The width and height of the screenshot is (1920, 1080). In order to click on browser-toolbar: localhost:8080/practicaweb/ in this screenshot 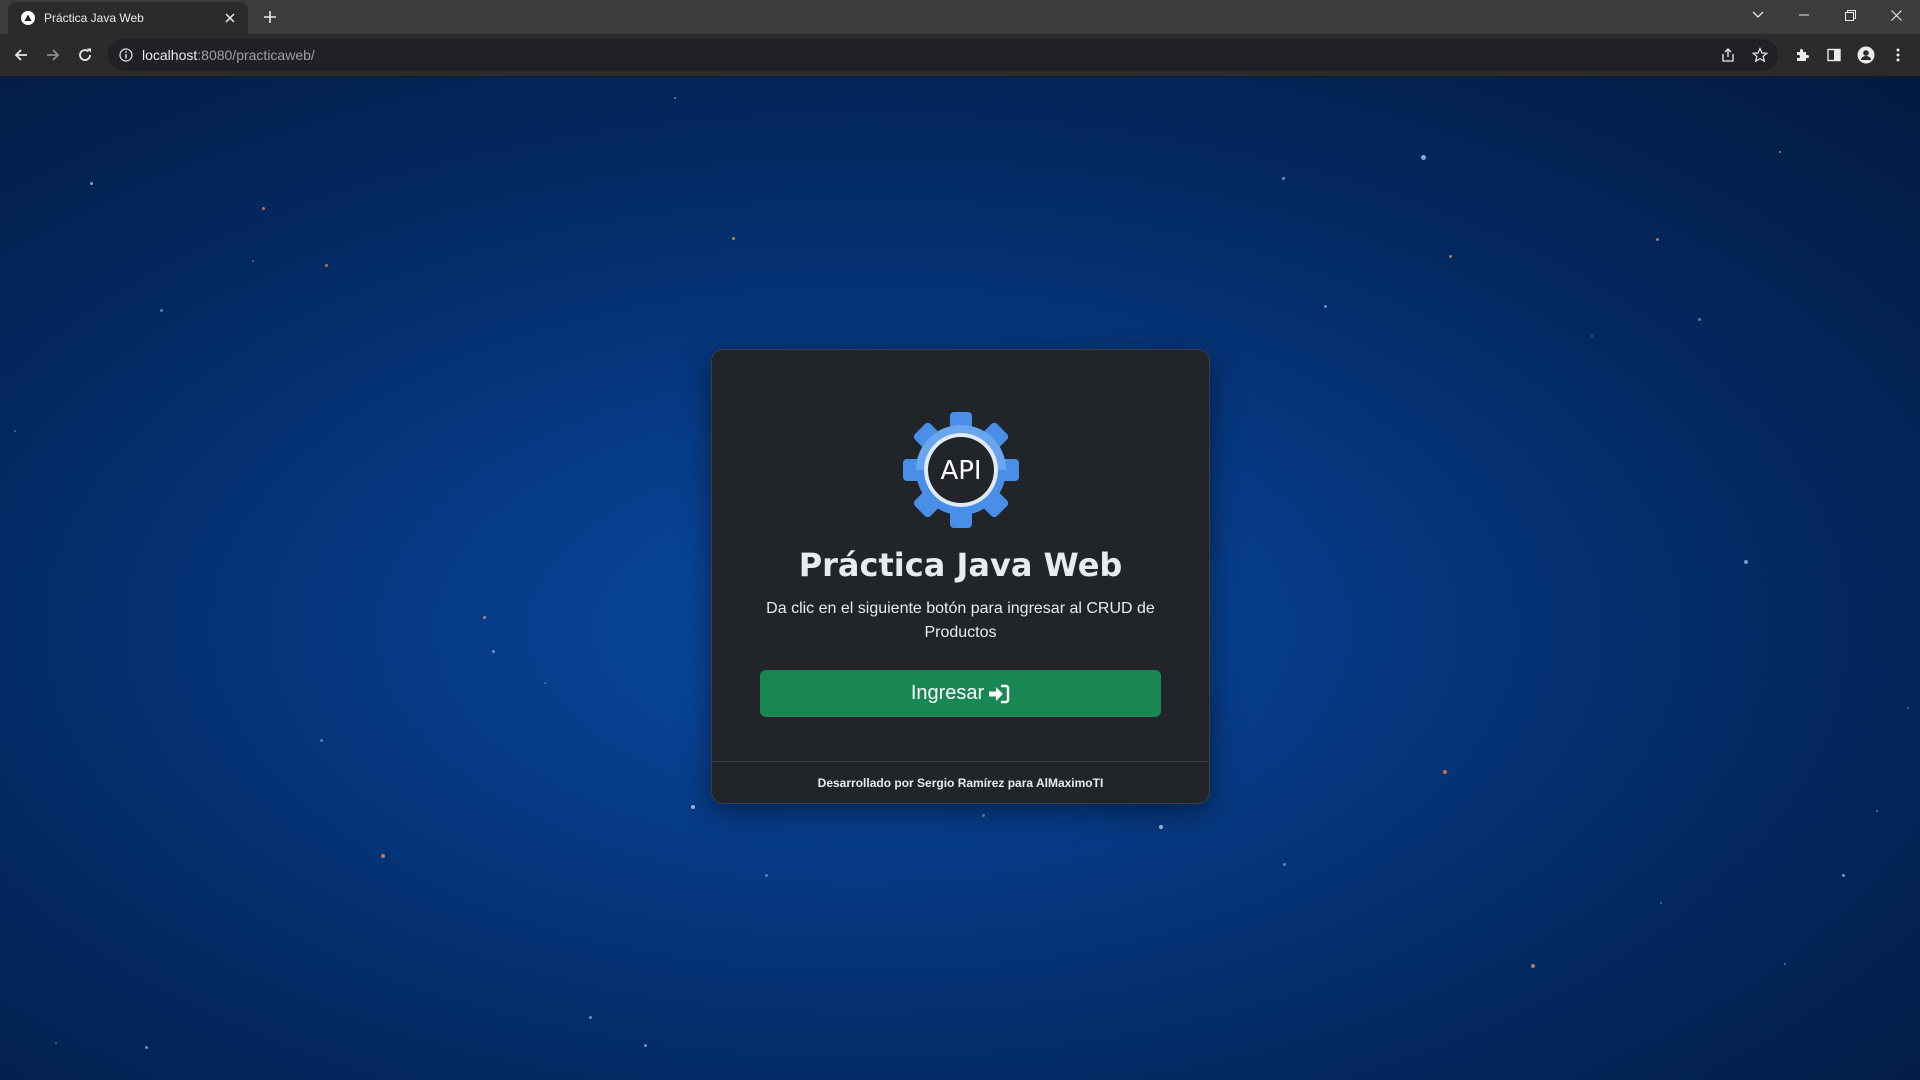, I will do `click(960, 55)`.